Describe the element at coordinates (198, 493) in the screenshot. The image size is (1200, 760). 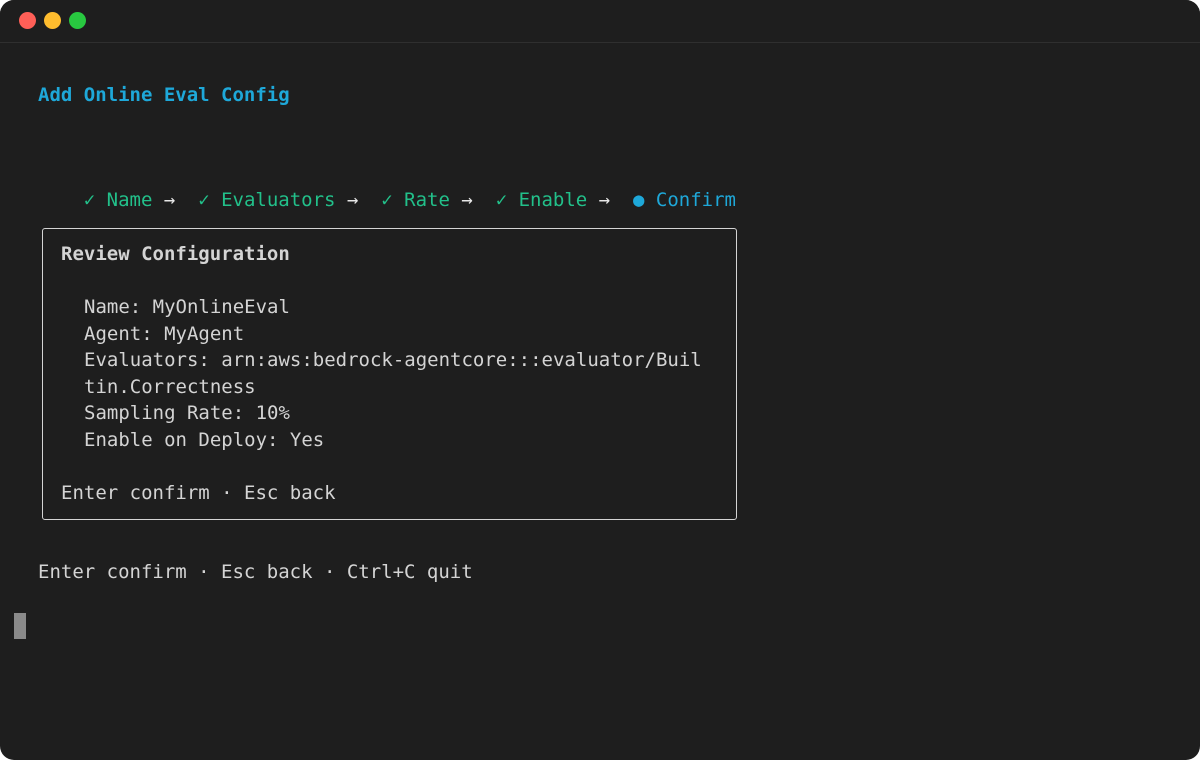
I see `review-key-hint: Enter confirm · Esc back` at that location.